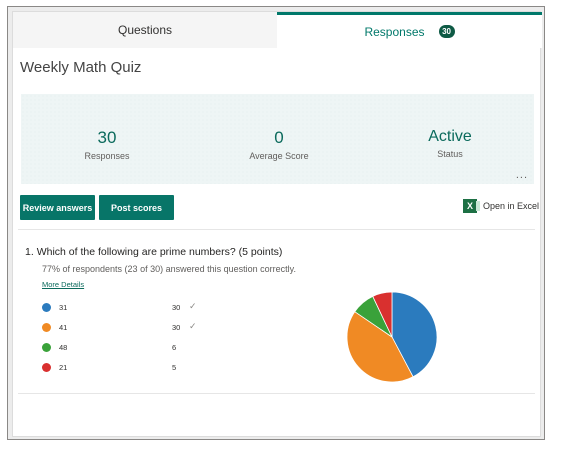  I want to click on stat-value: 30, so click(107, 137).